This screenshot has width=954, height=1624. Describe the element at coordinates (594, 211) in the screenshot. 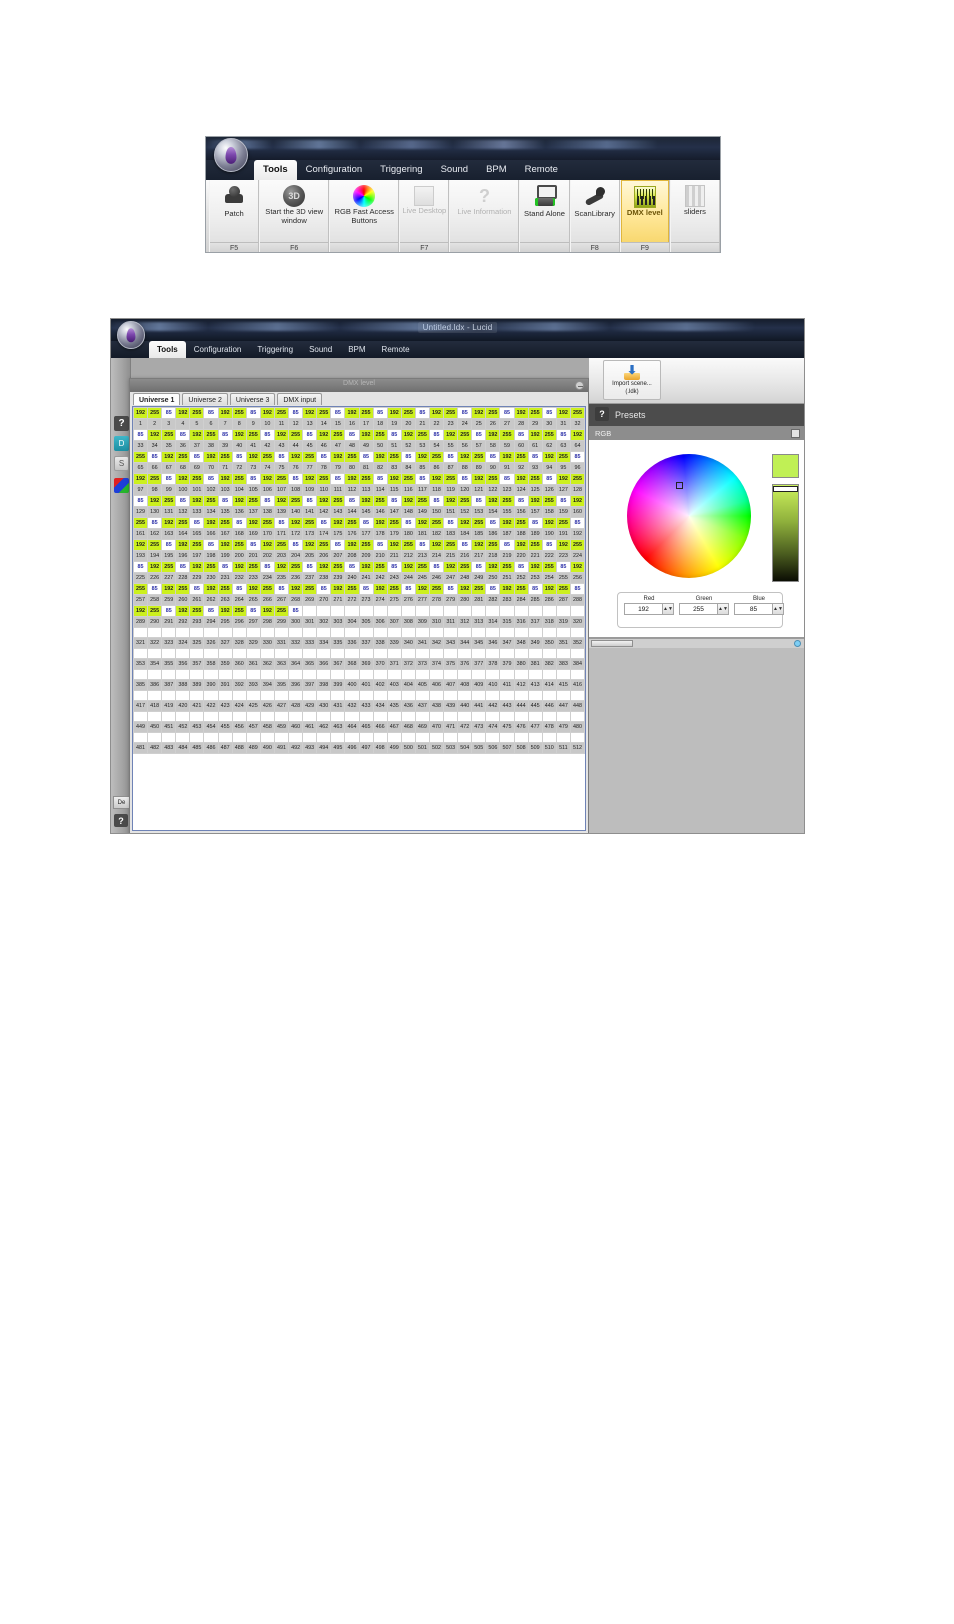

I see `ribbon-button-scanlibrary: ScanLibrary` at that location.